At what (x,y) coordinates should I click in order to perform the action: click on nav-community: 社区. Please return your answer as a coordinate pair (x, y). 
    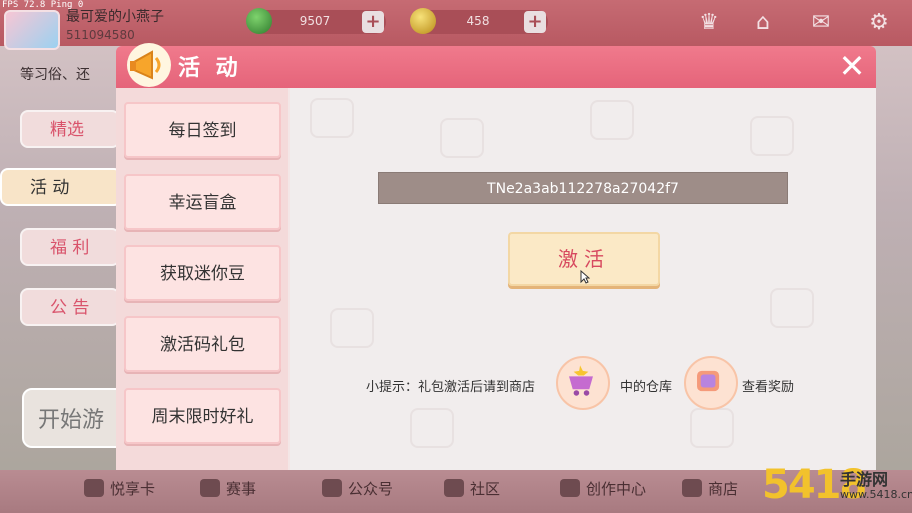
    Looking at the image, I should click on (472, 488).